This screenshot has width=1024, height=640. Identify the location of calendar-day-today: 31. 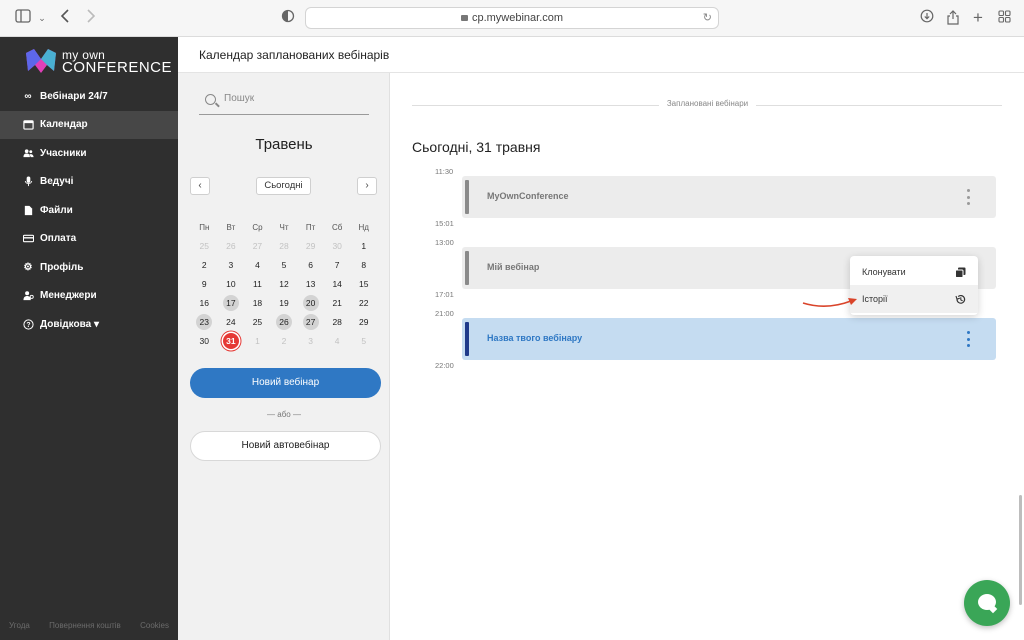
(231, 340).